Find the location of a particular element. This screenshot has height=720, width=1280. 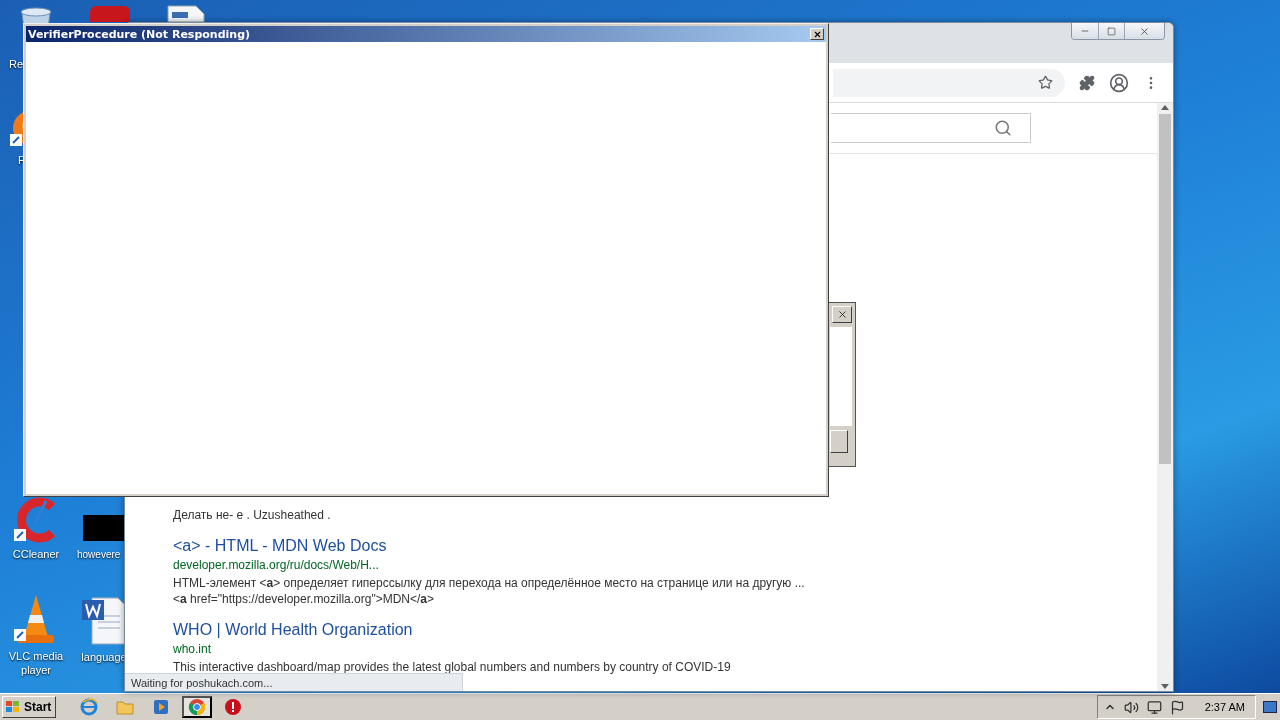

result-title-link: WHO | World Health Organization is located at coordinates (665, 630).